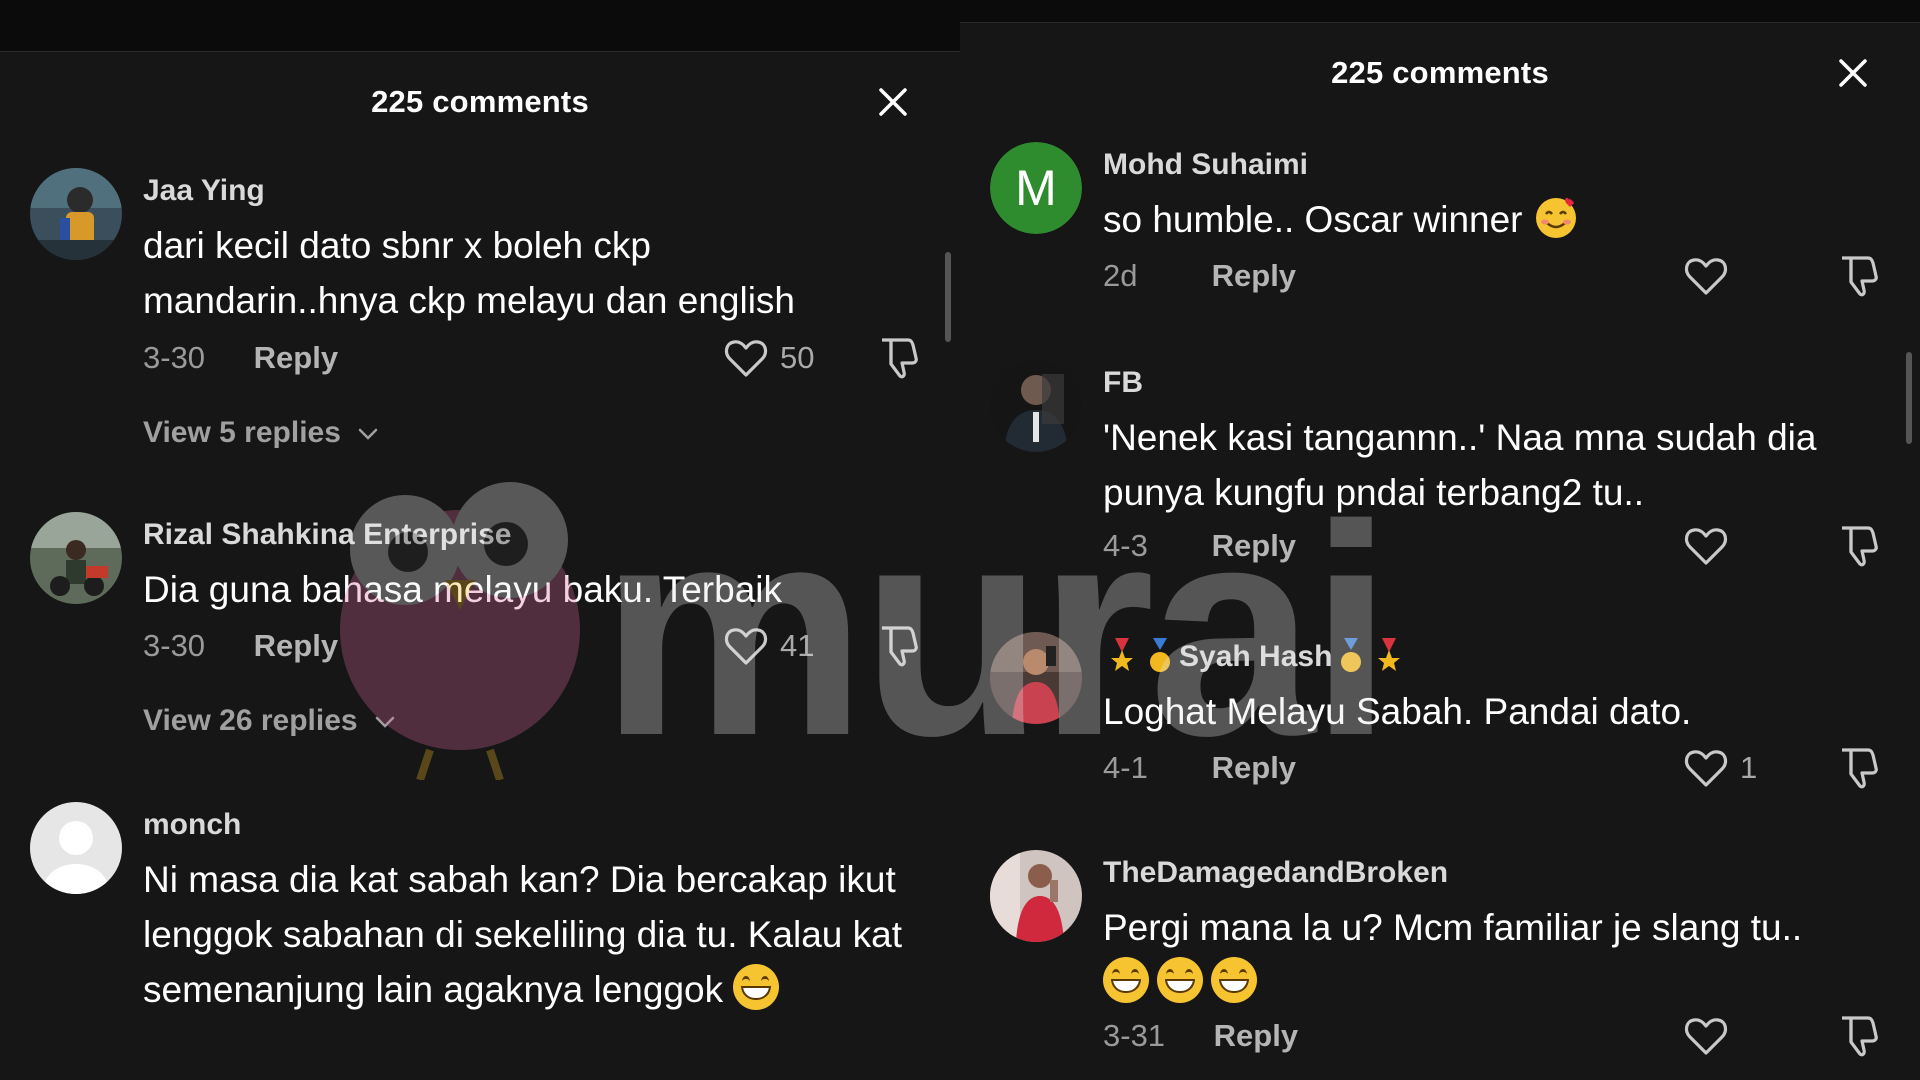  What do you see at coordinates (1275, 873) in the screenshot?
I see `comment-username: TheDamagedandBroken` at bounding box center [1275, 873].